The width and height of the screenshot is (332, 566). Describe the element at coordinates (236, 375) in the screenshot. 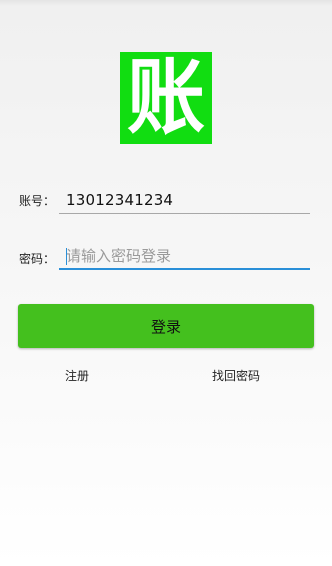

I see `forgot-password-link: 找回密码` at that location.